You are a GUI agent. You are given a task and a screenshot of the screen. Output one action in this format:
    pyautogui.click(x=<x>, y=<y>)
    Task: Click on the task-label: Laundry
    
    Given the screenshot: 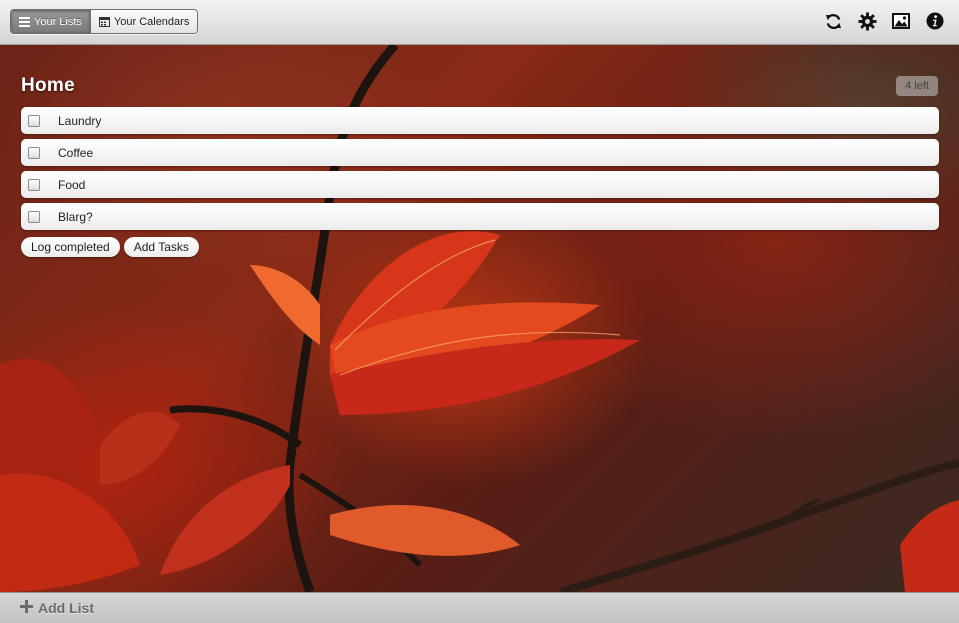 What is the action you would take?
    pyautogui.click(x=80, y=120)
    